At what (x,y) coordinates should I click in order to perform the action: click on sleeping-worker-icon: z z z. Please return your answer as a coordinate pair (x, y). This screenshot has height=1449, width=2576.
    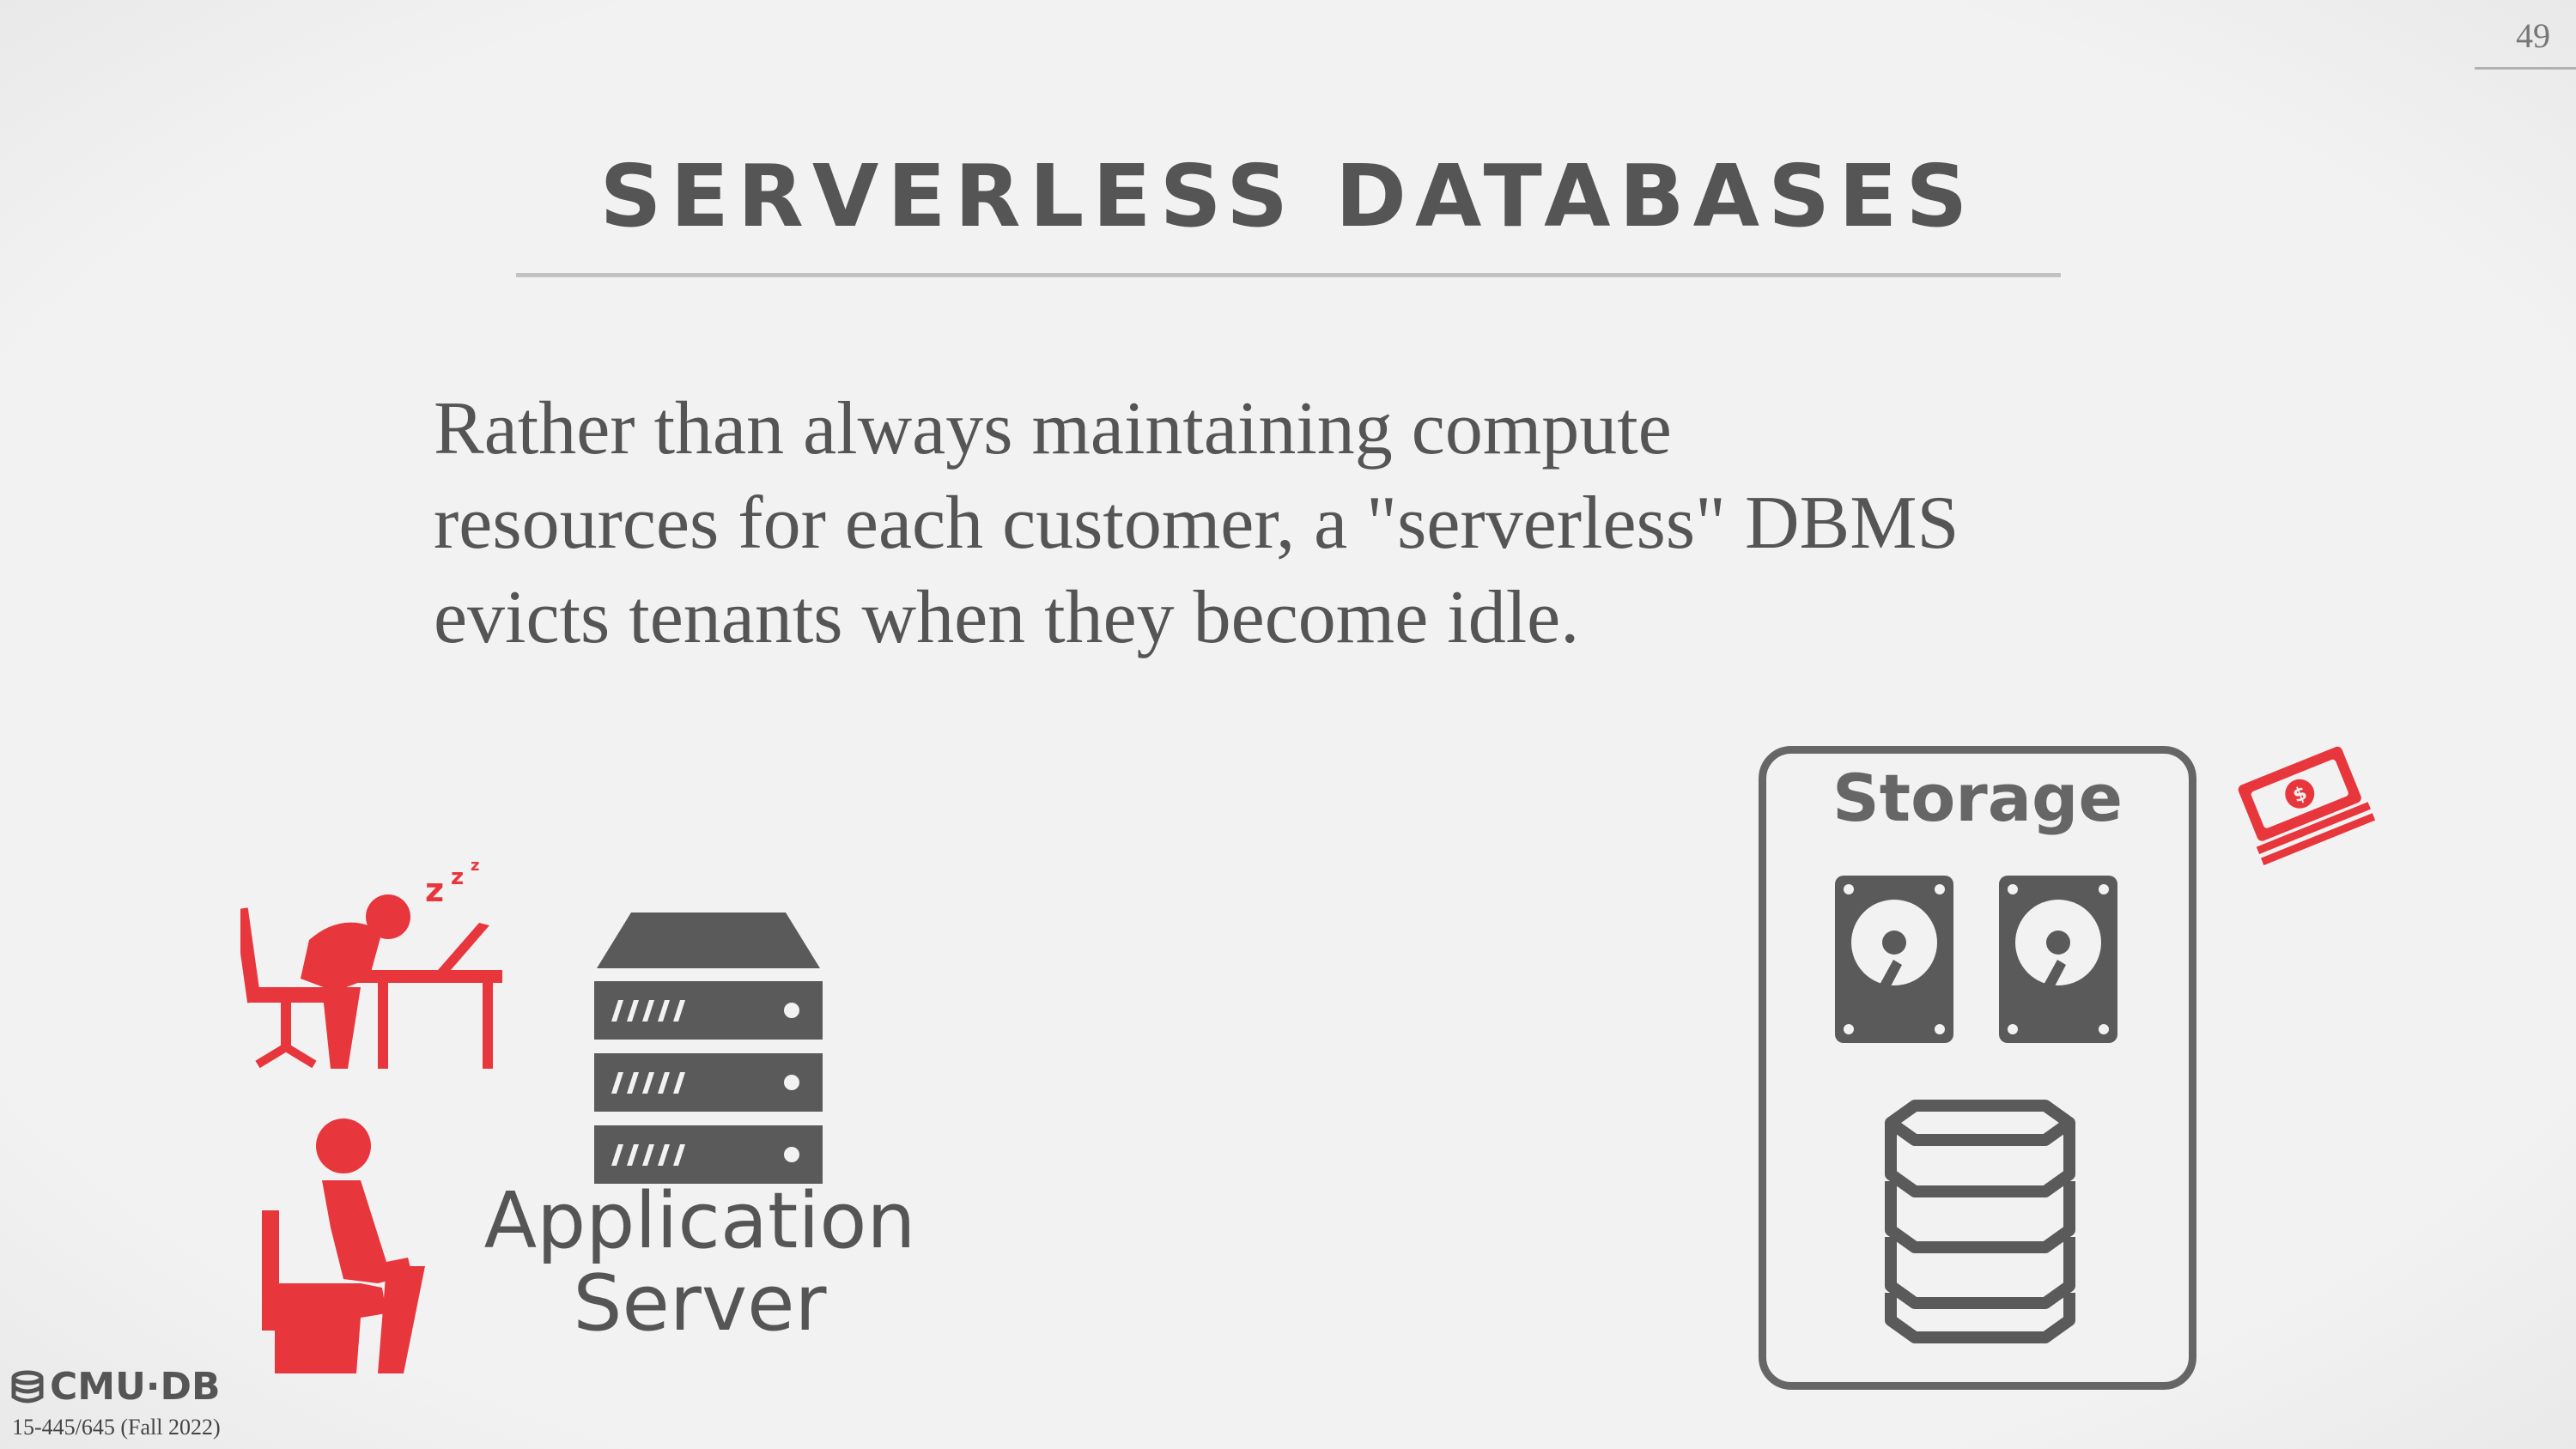
    Looking at the image, I should click on (371, 963).